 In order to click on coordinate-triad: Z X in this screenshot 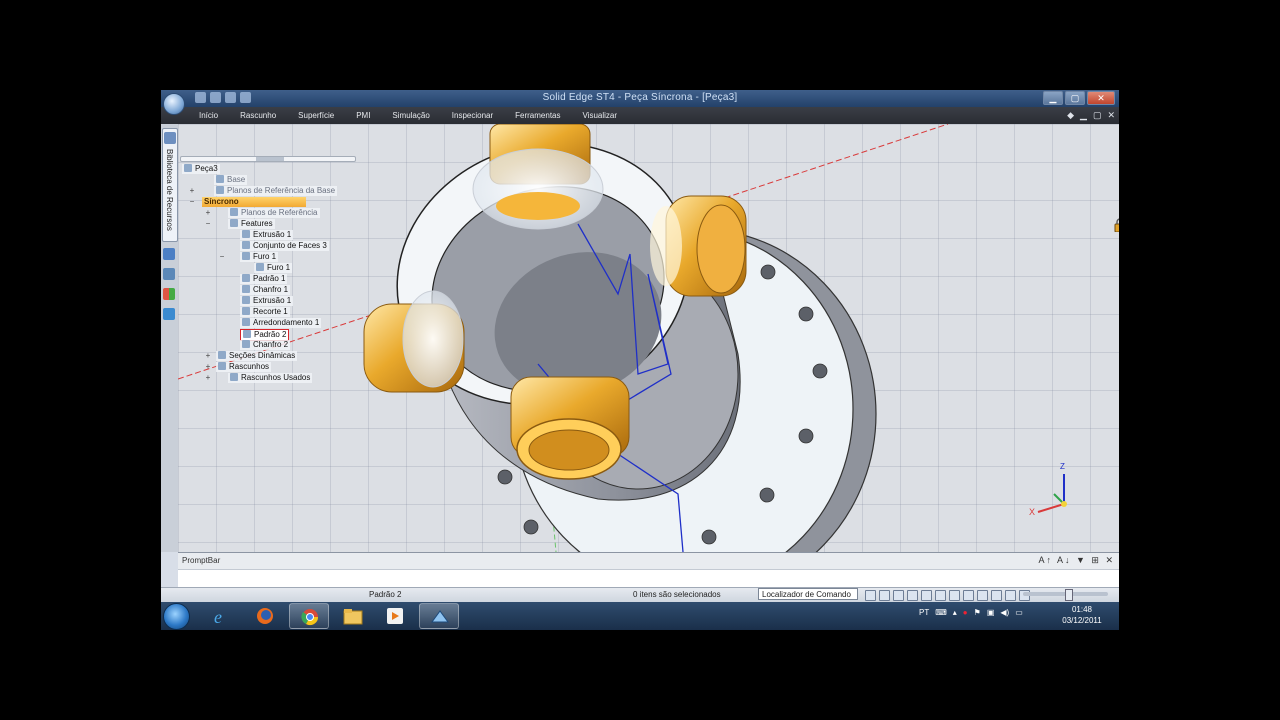, I will do `click(1053, 490)`.